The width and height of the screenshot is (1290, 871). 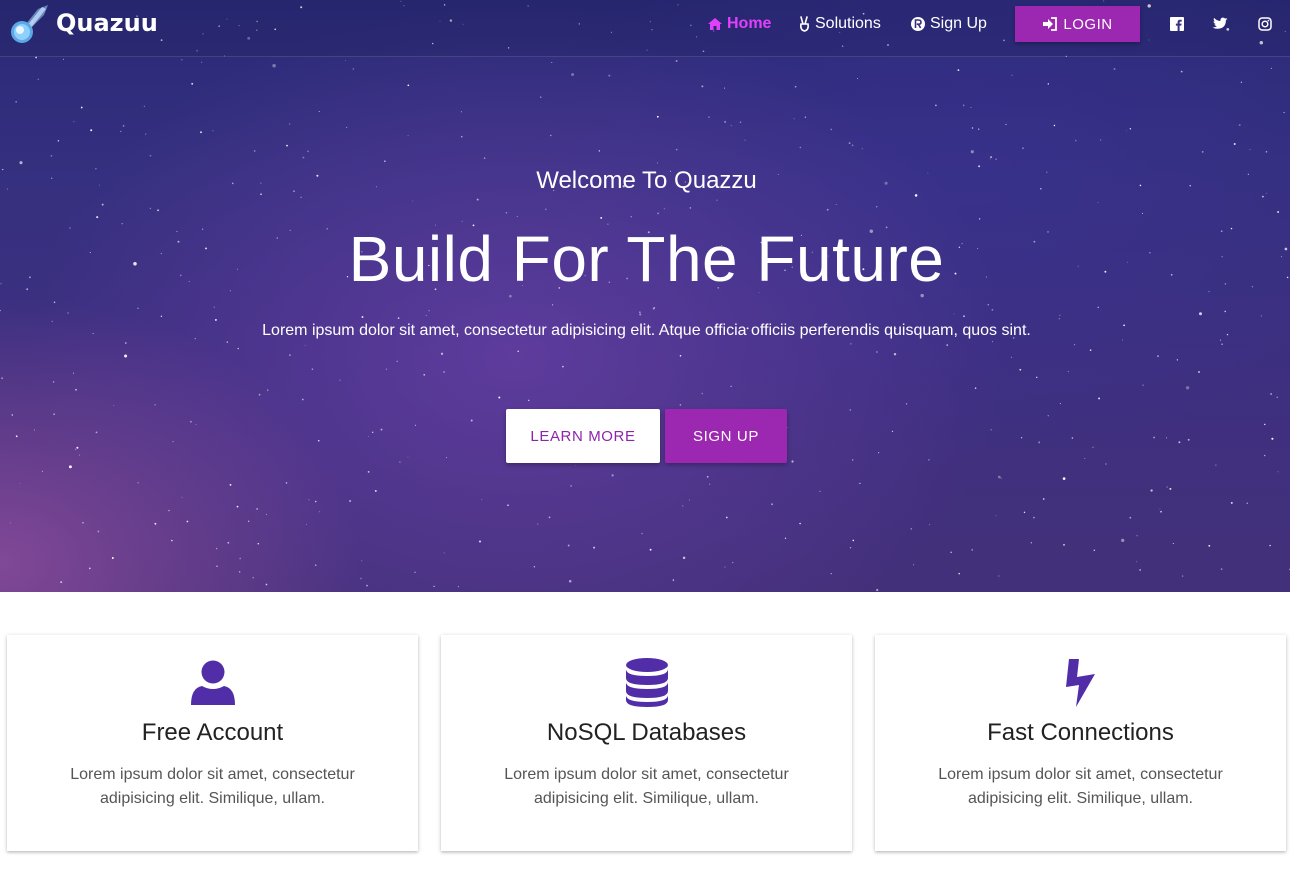 I want to click on nav-item-signup-label: Sign Up, so click(x=958, y=23).